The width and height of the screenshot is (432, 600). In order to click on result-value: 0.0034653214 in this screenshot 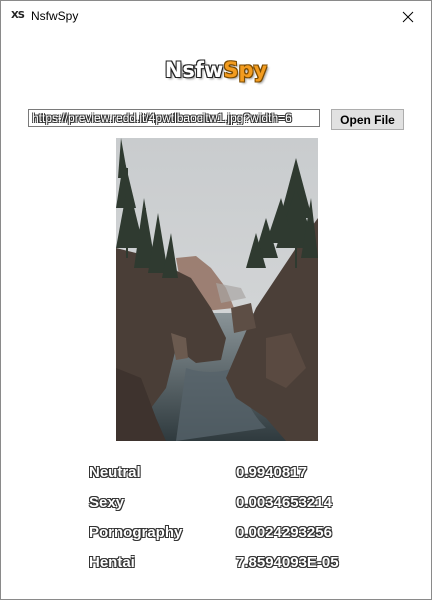, I will do `click(284, 502)`.